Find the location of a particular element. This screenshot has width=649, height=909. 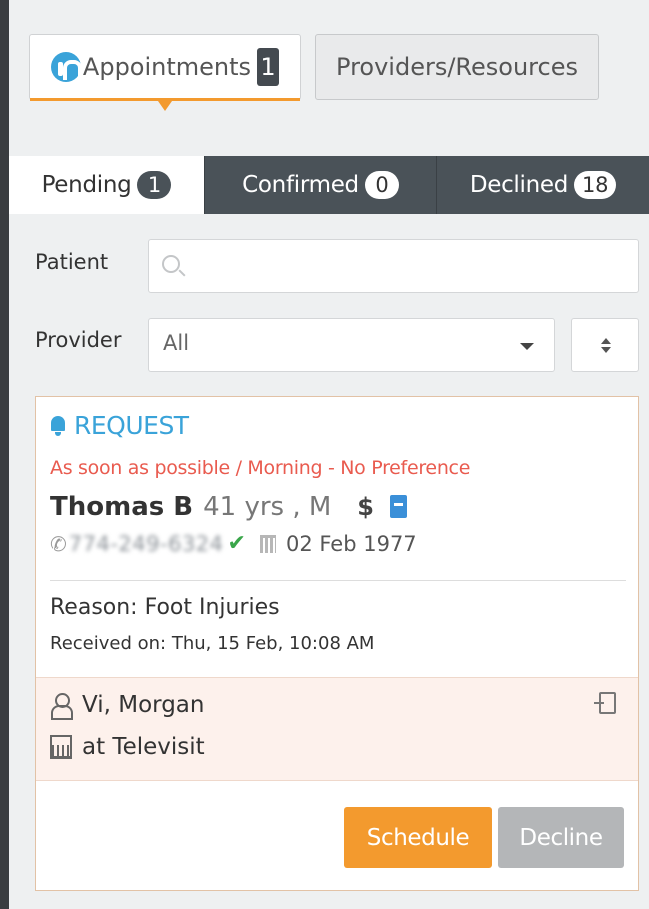

patient-age-sex: 41 yrs , M is located at coordinates (267, 507).